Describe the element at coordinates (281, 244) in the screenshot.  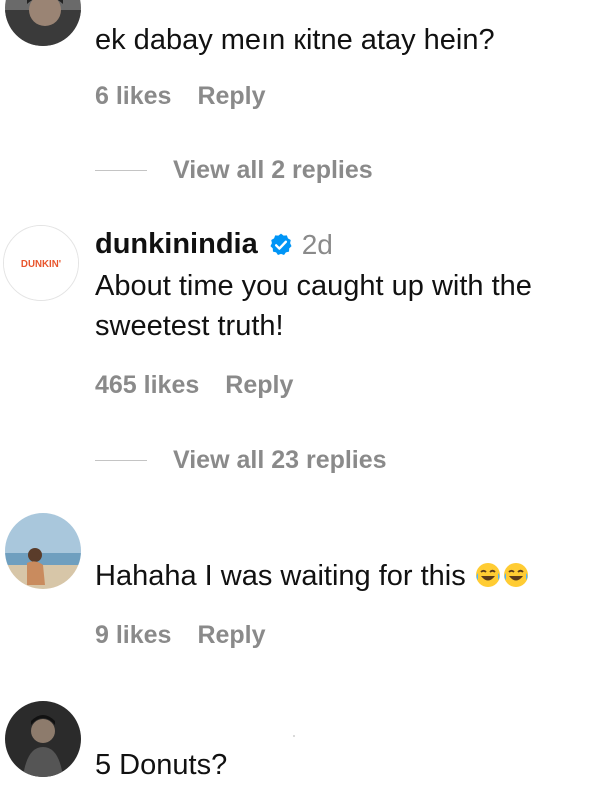
I see `verified-badge-icon` at that location.